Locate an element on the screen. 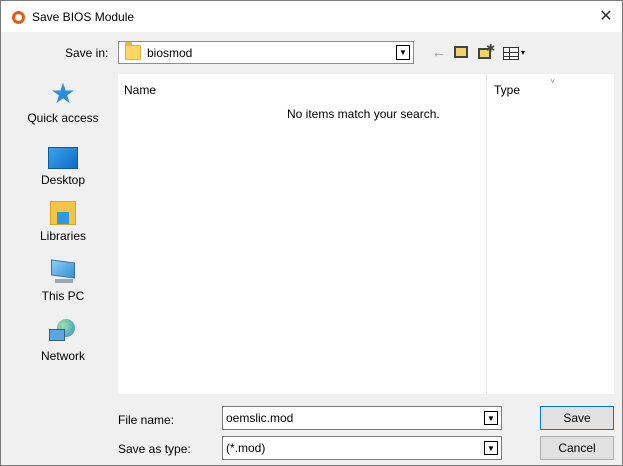 This screenshot has height=466, width=623. place-label: Network is located at coordinates (62, 356).